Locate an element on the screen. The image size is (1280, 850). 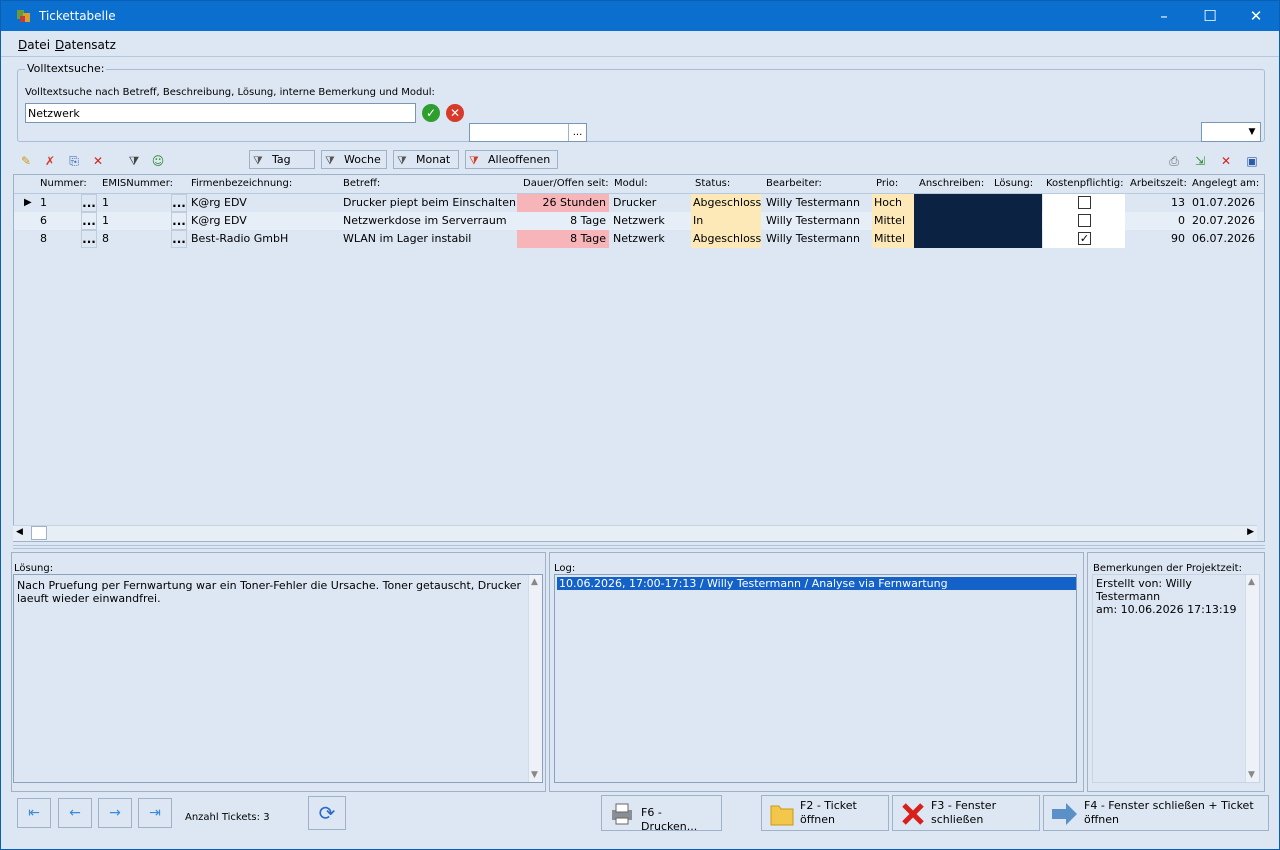
cell-betreff: Drucker piept beim Einschalten is located at coordinates (429, 202).